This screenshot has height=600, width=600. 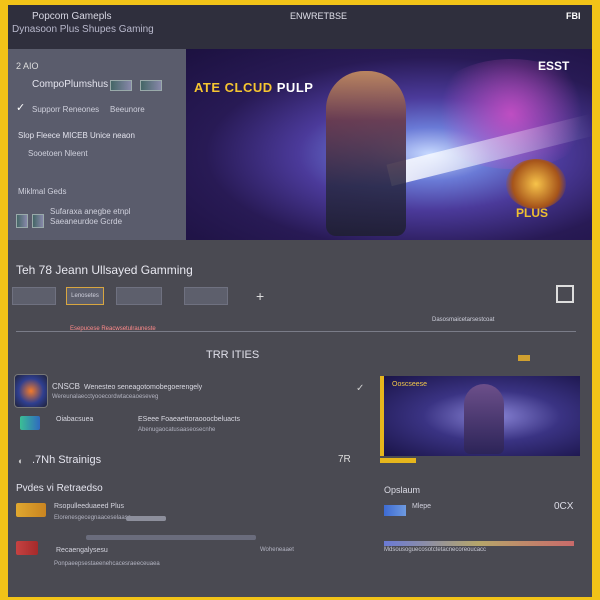 What do you see at coordinates (65, 109) in the screenshot?
I see `sidebar-item-2: Supporr Reneones` at bounding box center [65, 109].